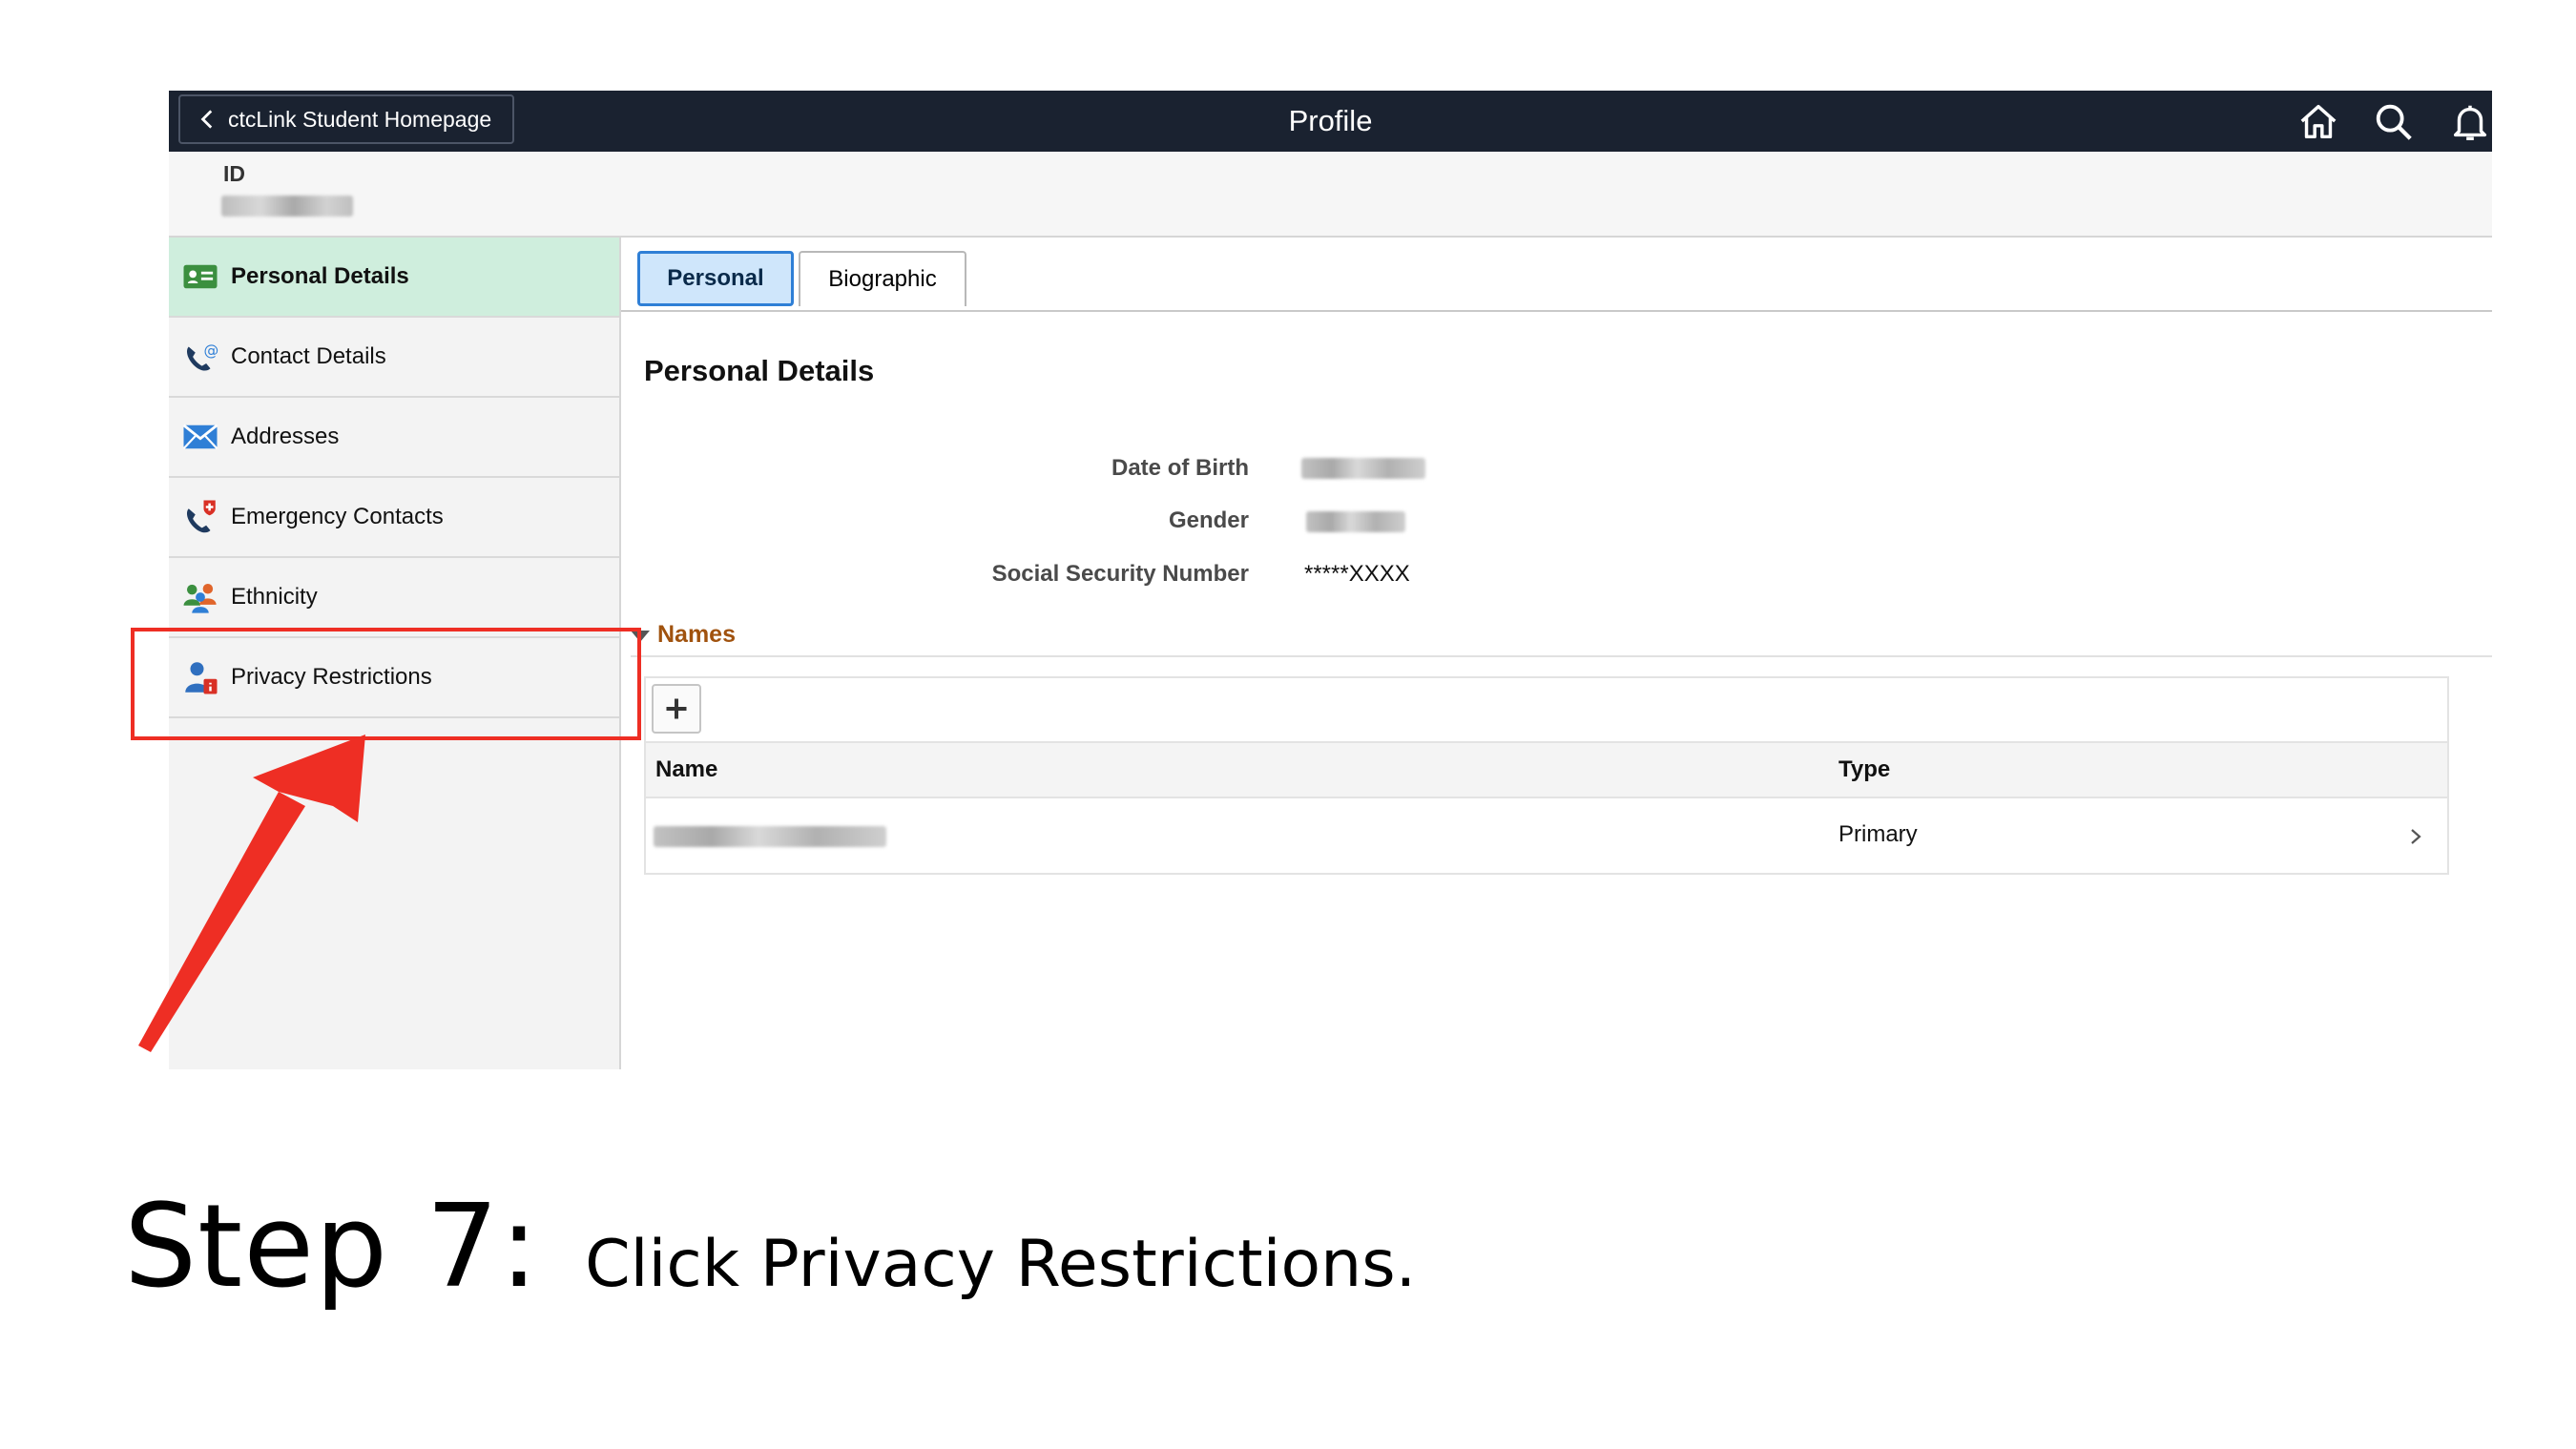 This screenshot has width=2576, height=1449. Describe the element at coordinates (394, 598) in the screenshot. I see `sidebar-item-ethnicity: Ethnicity` at that location.